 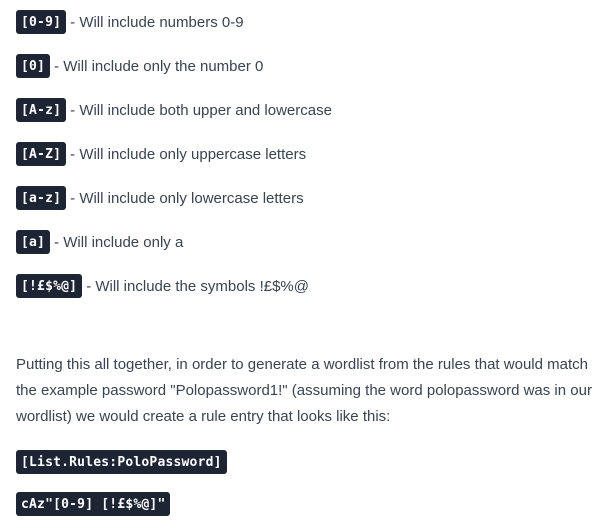 What do you see at coordinates (309, 242) in the screenshot?
I see `rule-item-letter-a: [a] - Will include only a` at bounding box center [309, 242].